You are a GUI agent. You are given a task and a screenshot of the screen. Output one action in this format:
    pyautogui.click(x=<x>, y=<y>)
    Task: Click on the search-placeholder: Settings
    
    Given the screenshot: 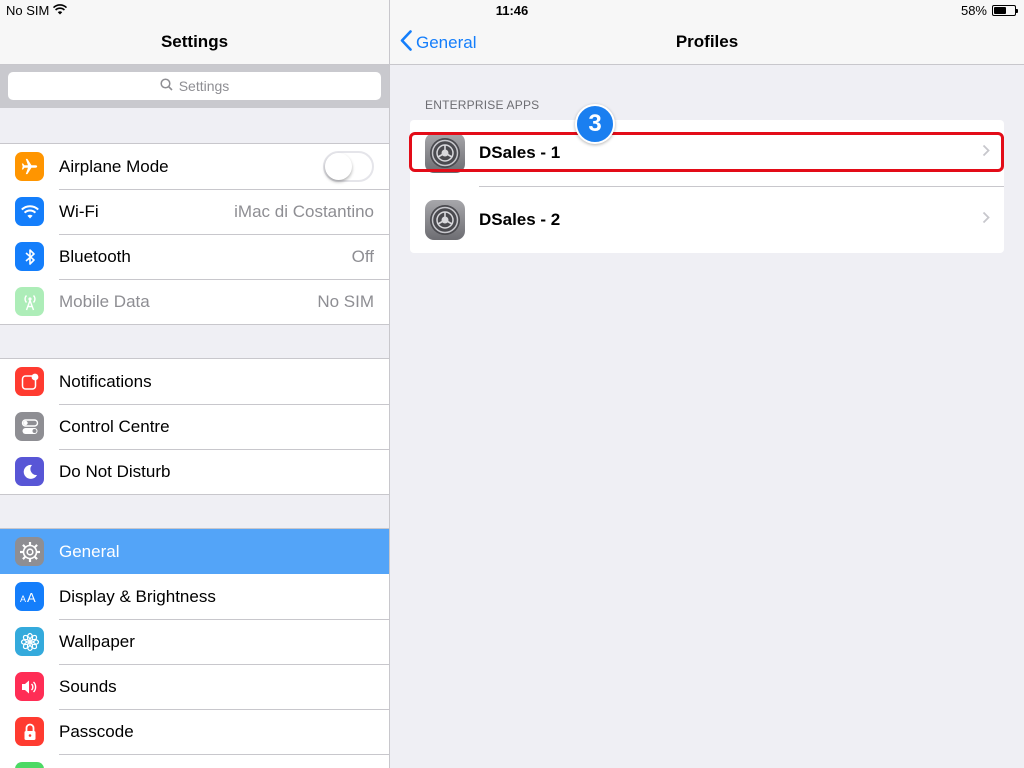 What is the action you would take?
    pyautogui.click(x=204, y=86)
    